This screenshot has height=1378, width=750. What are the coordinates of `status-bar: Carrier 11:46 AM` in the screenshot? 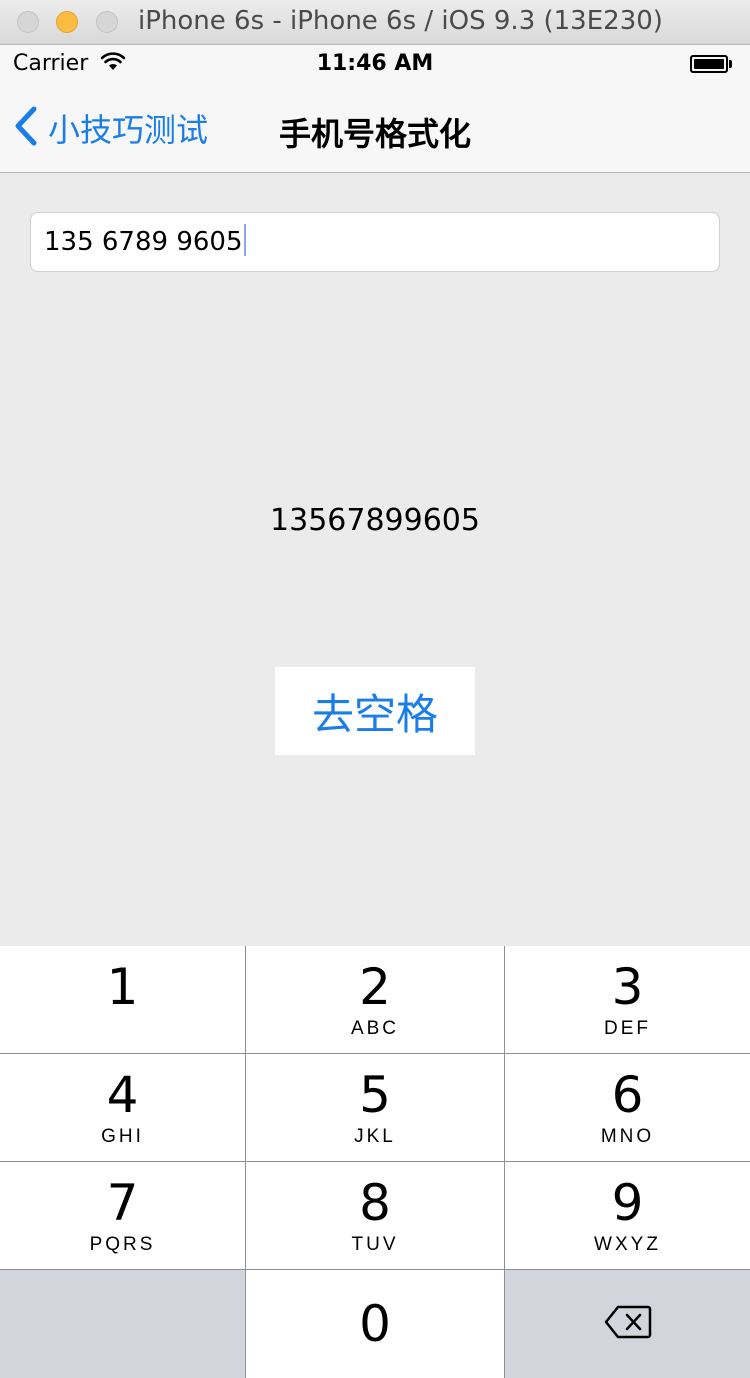 It's located at (375, 65).